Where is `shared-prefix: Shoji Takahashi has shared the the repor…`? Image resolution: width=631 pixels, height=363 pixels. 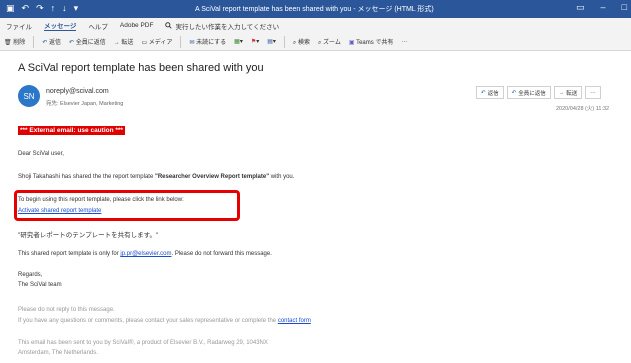 shared-prefix: Shoji Takahashi has shared the the repor… is located at coordinates (86, 177).